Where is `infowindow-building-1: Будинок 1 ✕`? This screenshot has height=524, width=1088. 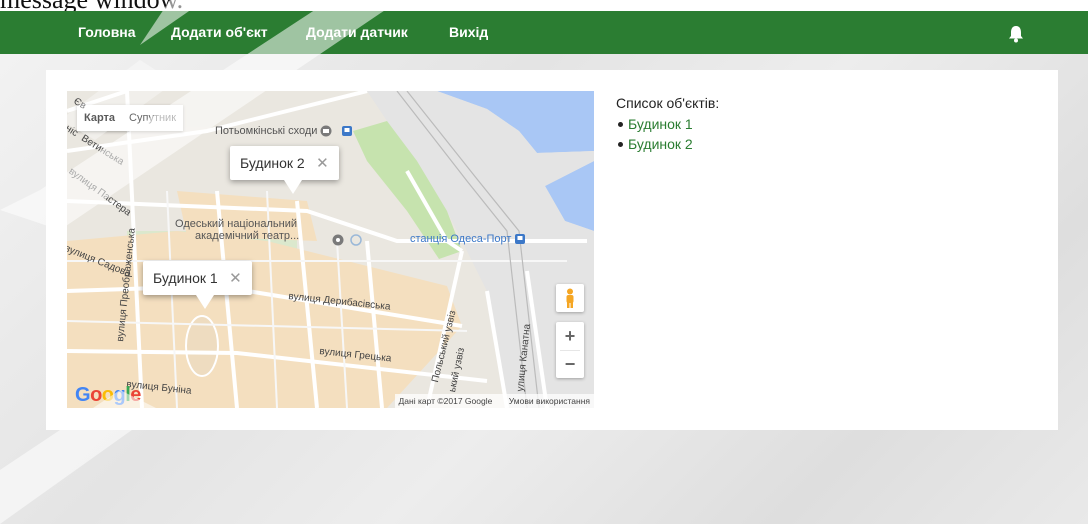
infowindow-building-1: Будинок 1 ✕ is located at coordinates (197, 285).